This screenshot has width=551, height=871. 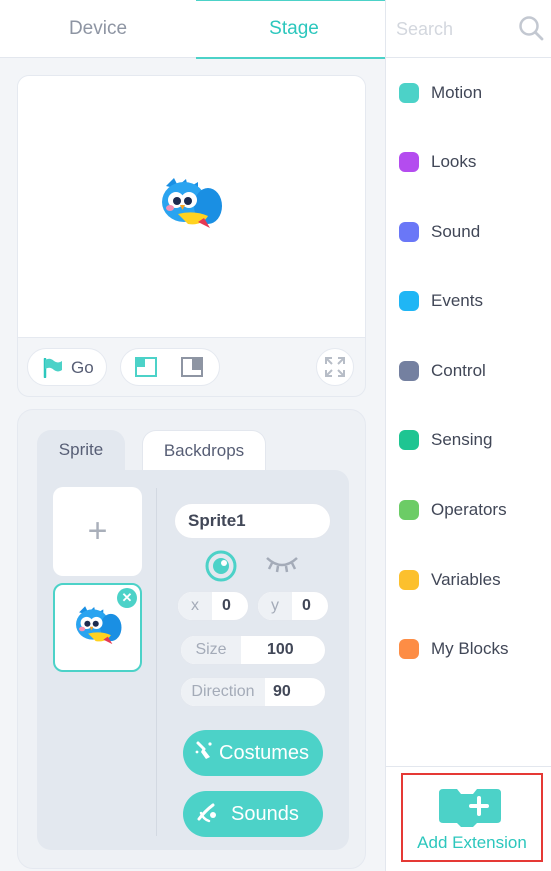 I want to click on search-bar: Search, so click(x=468, y=29).